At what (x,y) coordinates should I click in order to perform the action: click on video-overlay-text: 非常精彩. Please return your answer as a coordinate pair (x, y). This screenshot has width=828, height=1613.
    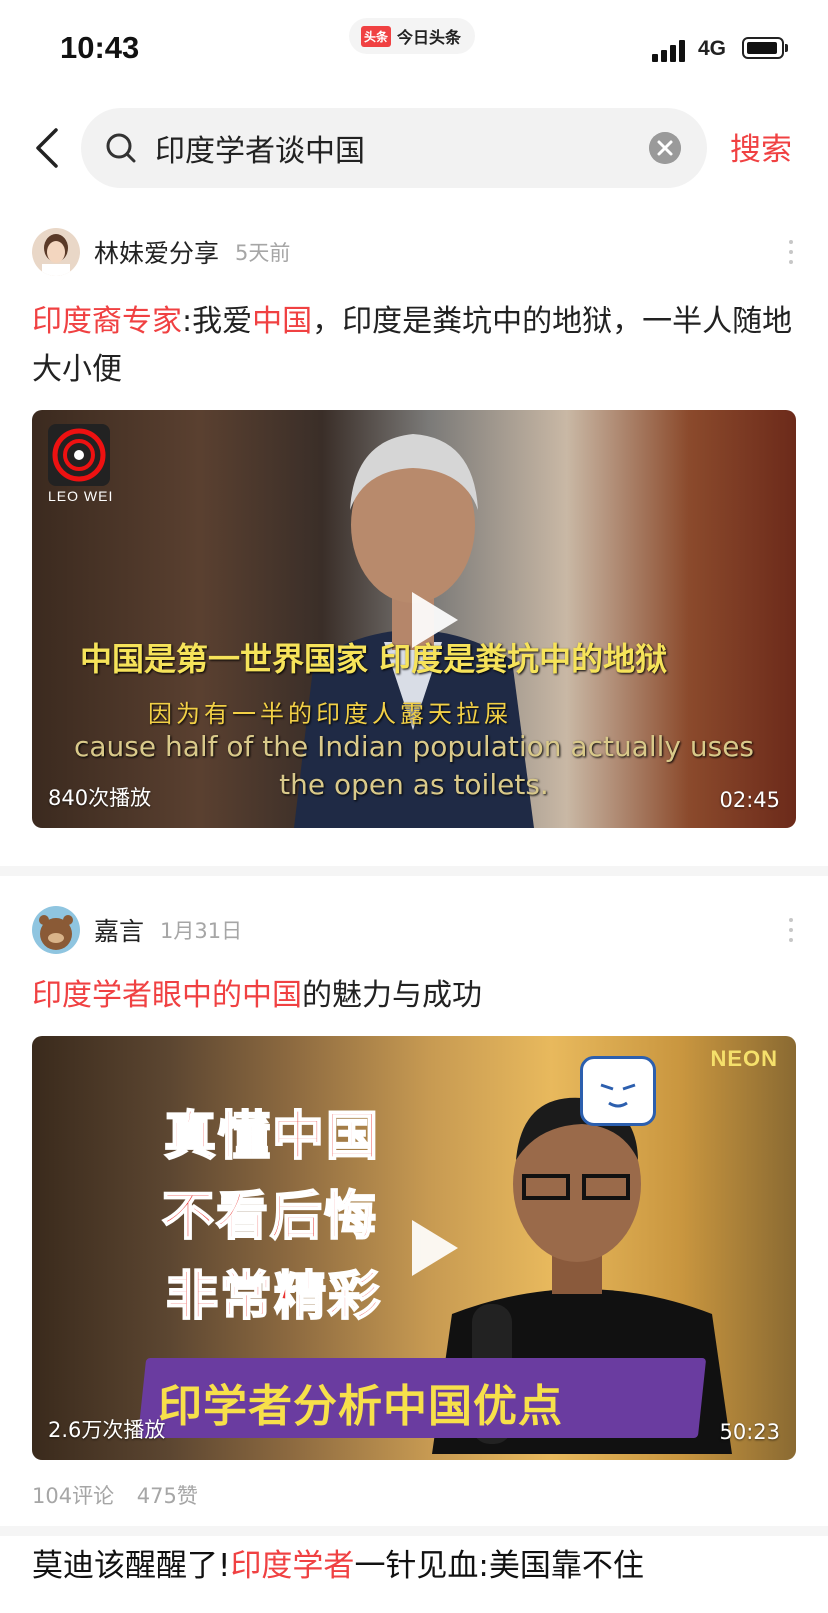
    Looking at the image, I should click on (274, 1297).